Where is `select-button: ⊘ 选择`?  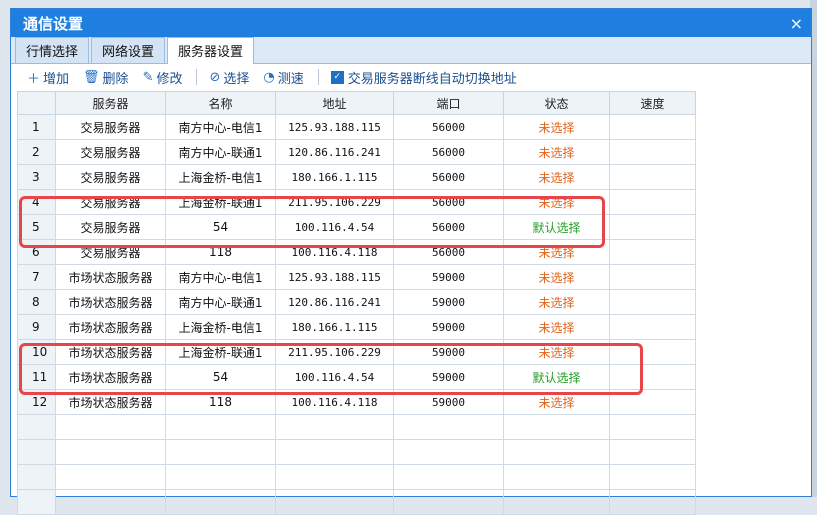 select-button: ⊘ 选择 is located at coordinates (229, 77).